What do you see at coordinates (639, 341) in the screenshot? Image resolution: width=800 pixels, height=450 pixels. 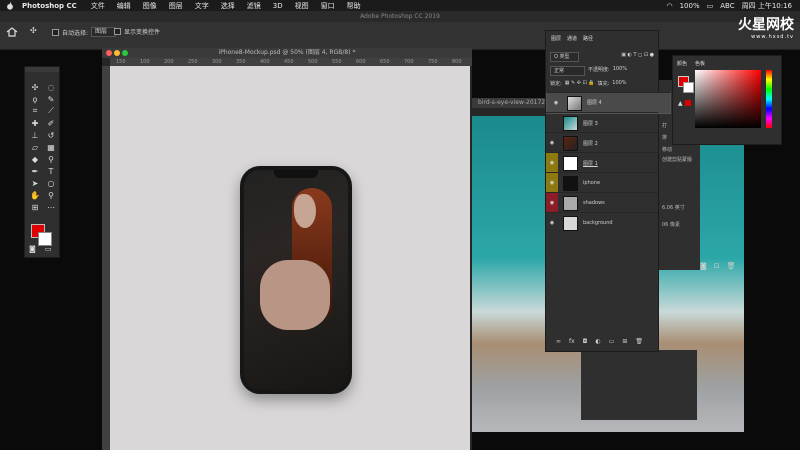 I see `delete-layer-icon: 🗑` at bounding box center [639, 341].